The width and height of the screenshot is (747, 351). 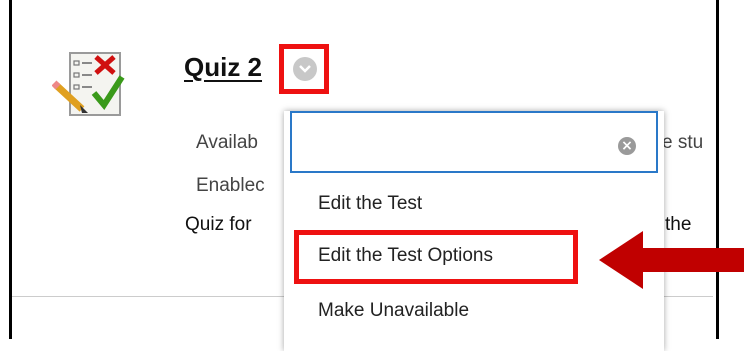 What do you see at coordinates (230, 185) in the screenshot?
I see `enabled-text: Enablec` at bounding box center [230, 185].